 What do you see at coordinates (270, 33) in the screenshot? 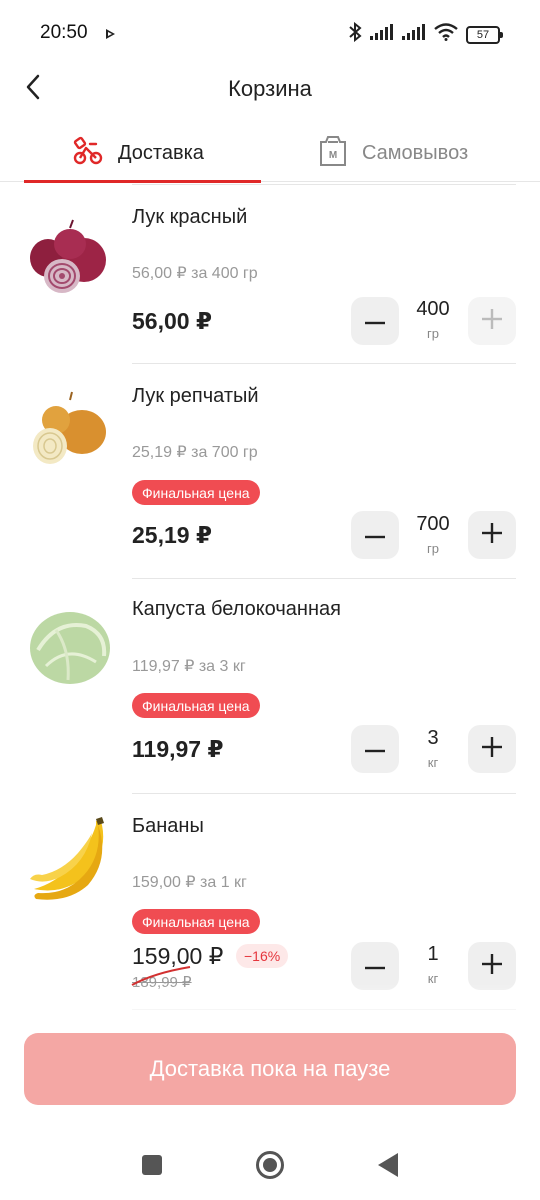
I see `status-bar: 20:50 57` at bounding box center [270, 33].